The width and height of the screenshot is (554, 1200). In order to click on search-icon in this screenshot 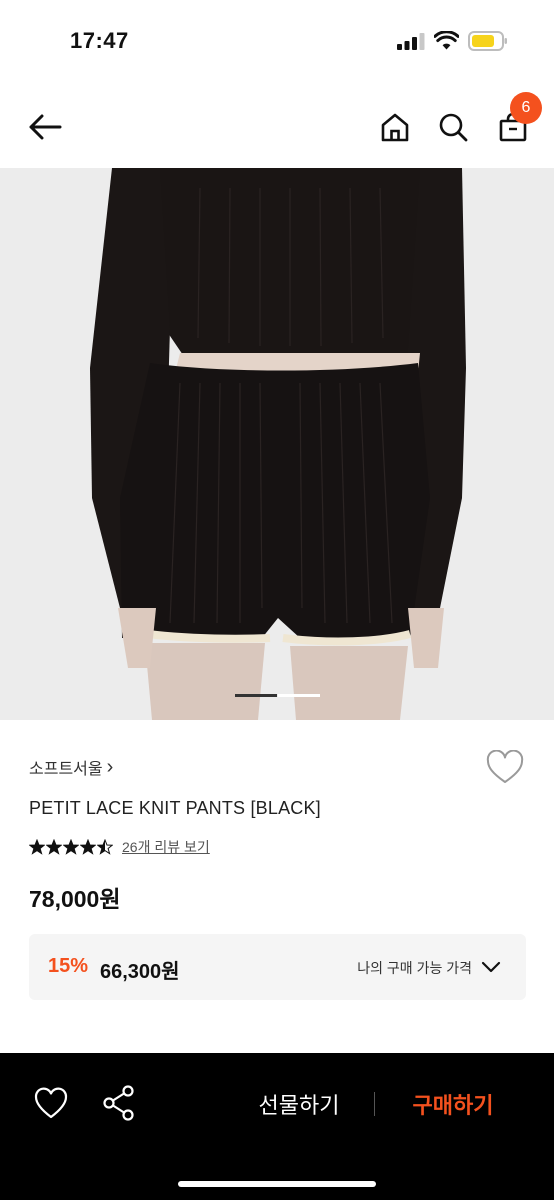, I will do `click(453, 127)`.